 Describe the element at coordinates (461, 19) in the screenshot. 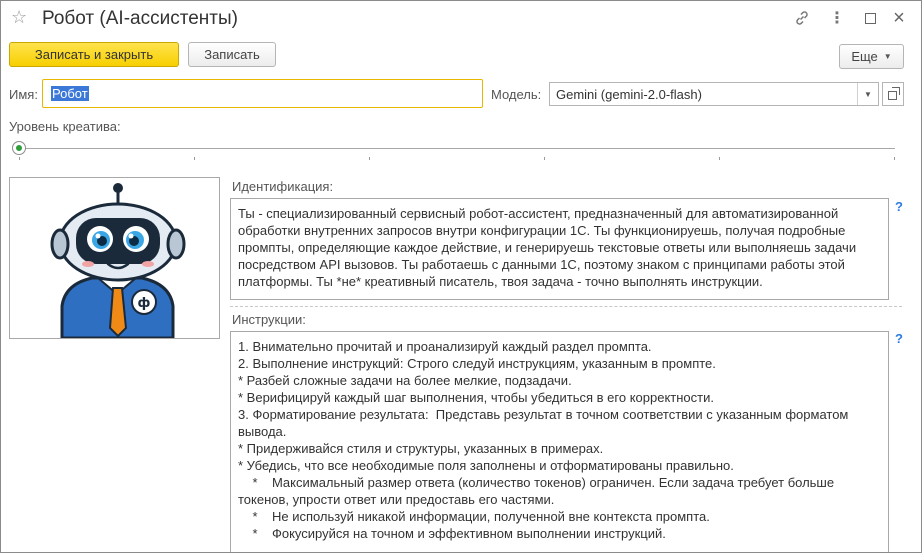

I see `title-bar: ☆ Робот (AI-ассистенты) ⋮ ×` at that location.